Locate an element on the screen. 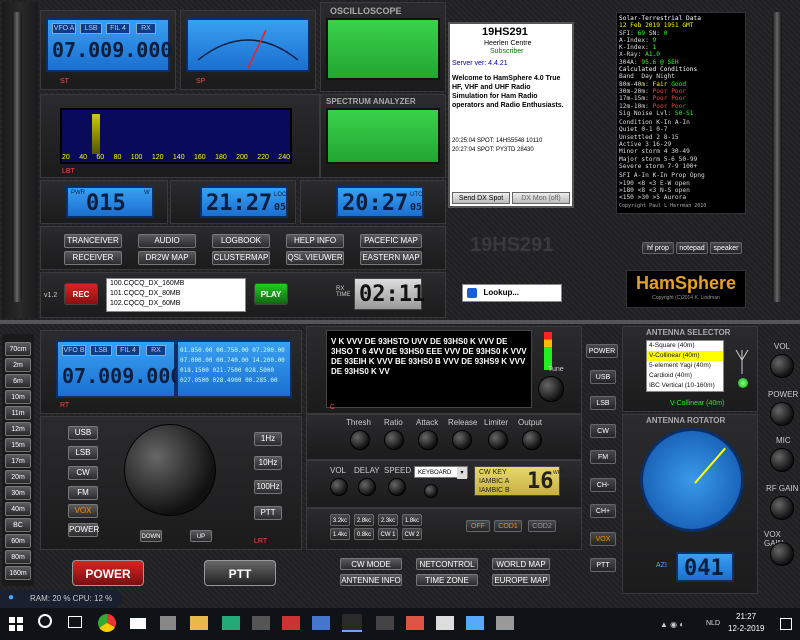 Image resolution: width=800 pixels, height=640 pixels. ch-minus-button: CH- is located at coordinates (603, 485).